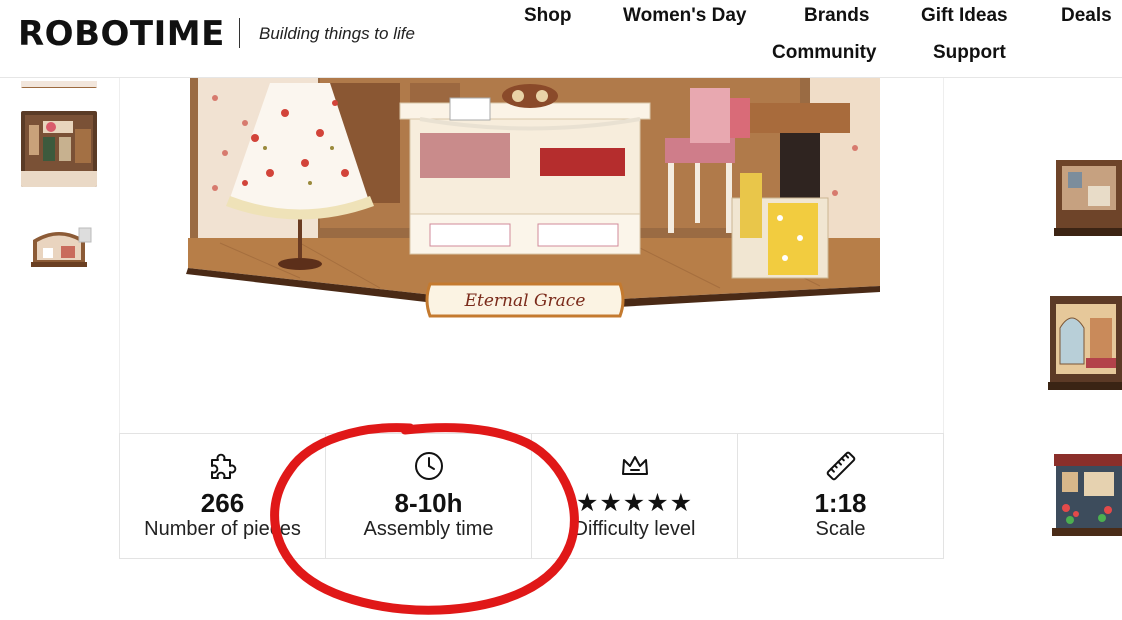  I want to click on nav-gift-ideas: Gift Ideas, so click(964, 16).